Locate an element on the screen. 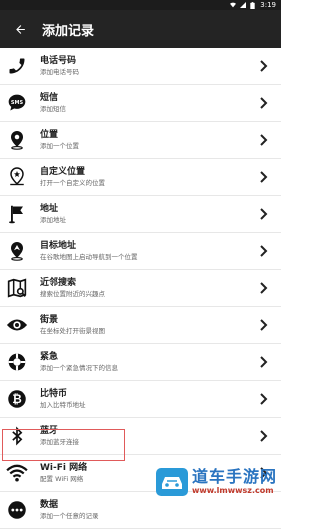  item-subtitle: 添加一个任意的记录 is located at coordinates (69, 516).